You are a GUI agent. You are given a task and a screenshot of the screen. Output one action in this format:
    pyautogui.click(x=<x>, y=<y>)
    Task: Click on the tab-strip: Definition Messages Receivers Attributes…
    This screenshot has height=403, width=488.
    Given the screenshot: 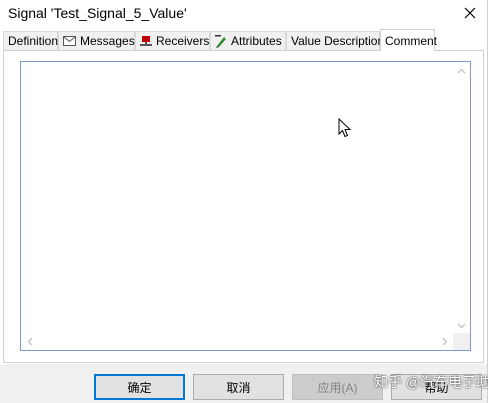 What is the action you would take?
    pyautogui.click(x=244, y=40)
    